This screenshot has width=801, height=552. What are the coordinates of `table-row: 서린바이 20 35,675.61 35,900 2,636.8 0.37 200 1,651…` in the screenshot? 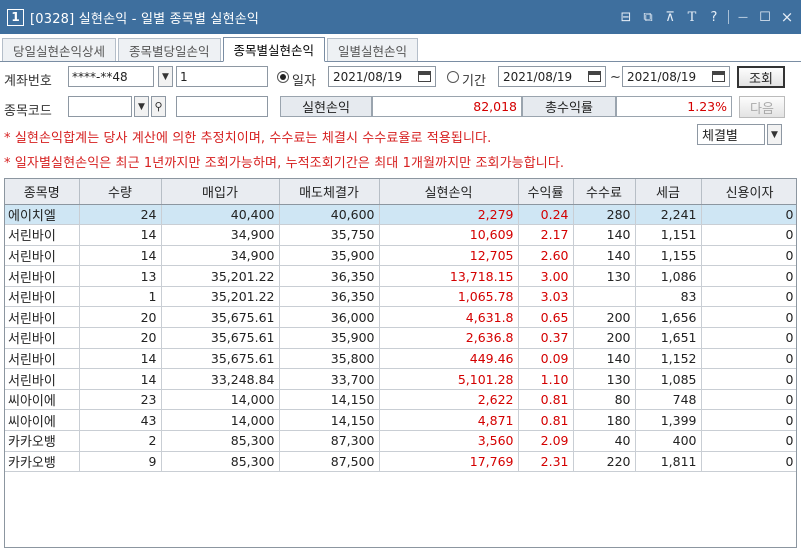 It's located at (400, 338).